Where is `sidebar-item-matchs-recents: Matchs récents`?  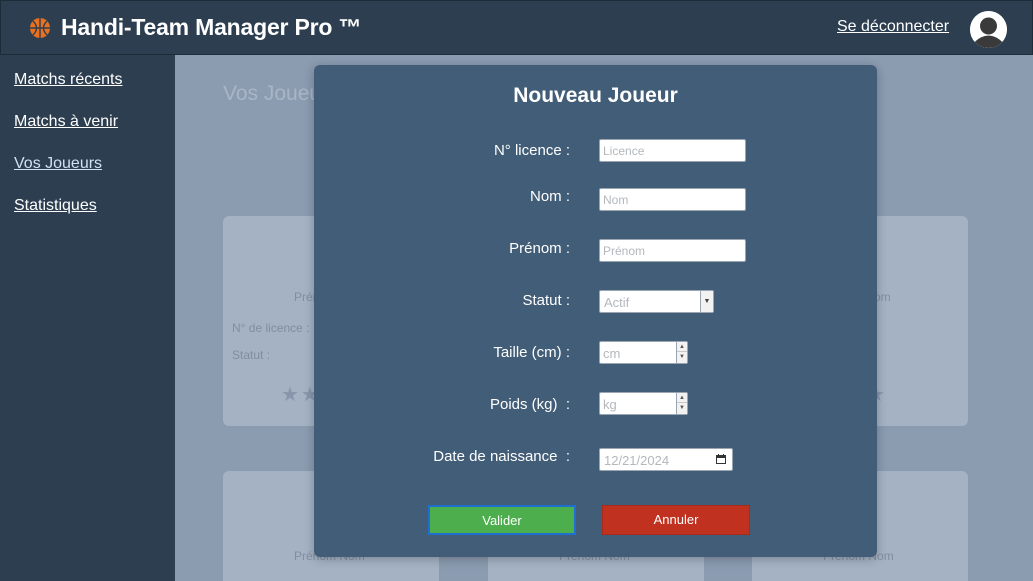 sidebar-item-matchs-recents: Matchs récents is located at coordinates (68, 80).